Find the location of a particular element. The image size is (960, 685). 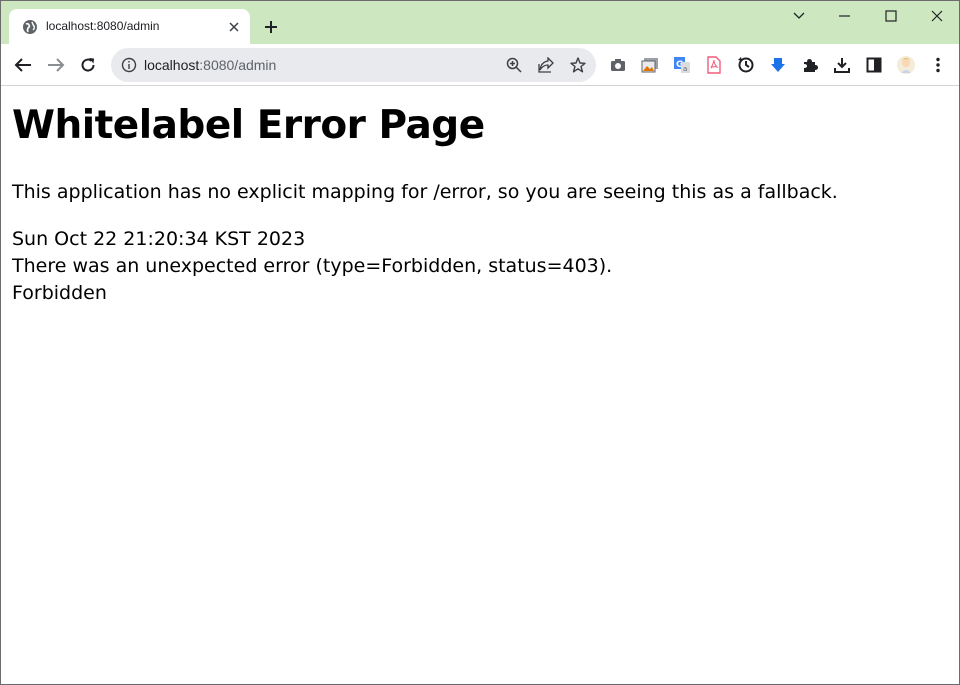

error-detail: Forbidden is located at coordinates (59, 293).